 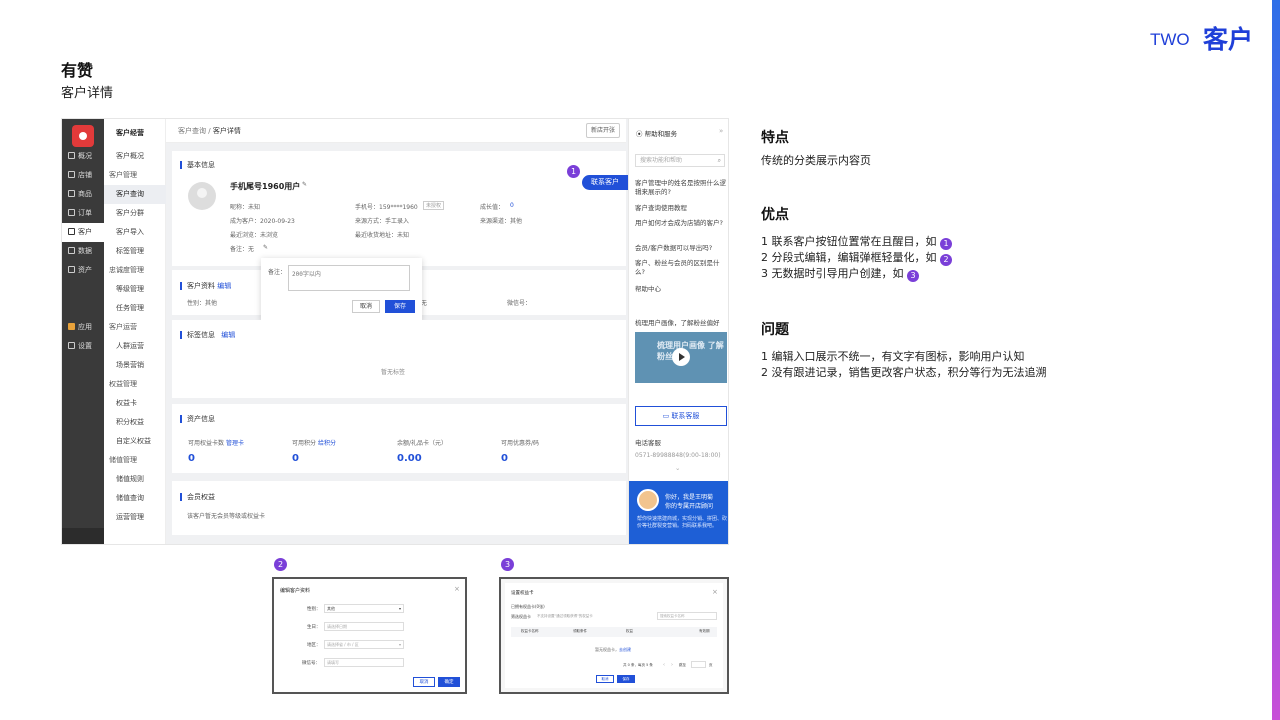 What do you see at coordinates (277, 272) in the screenshot?
I see `note-label: 备注：` at bounding box center [277, 272].